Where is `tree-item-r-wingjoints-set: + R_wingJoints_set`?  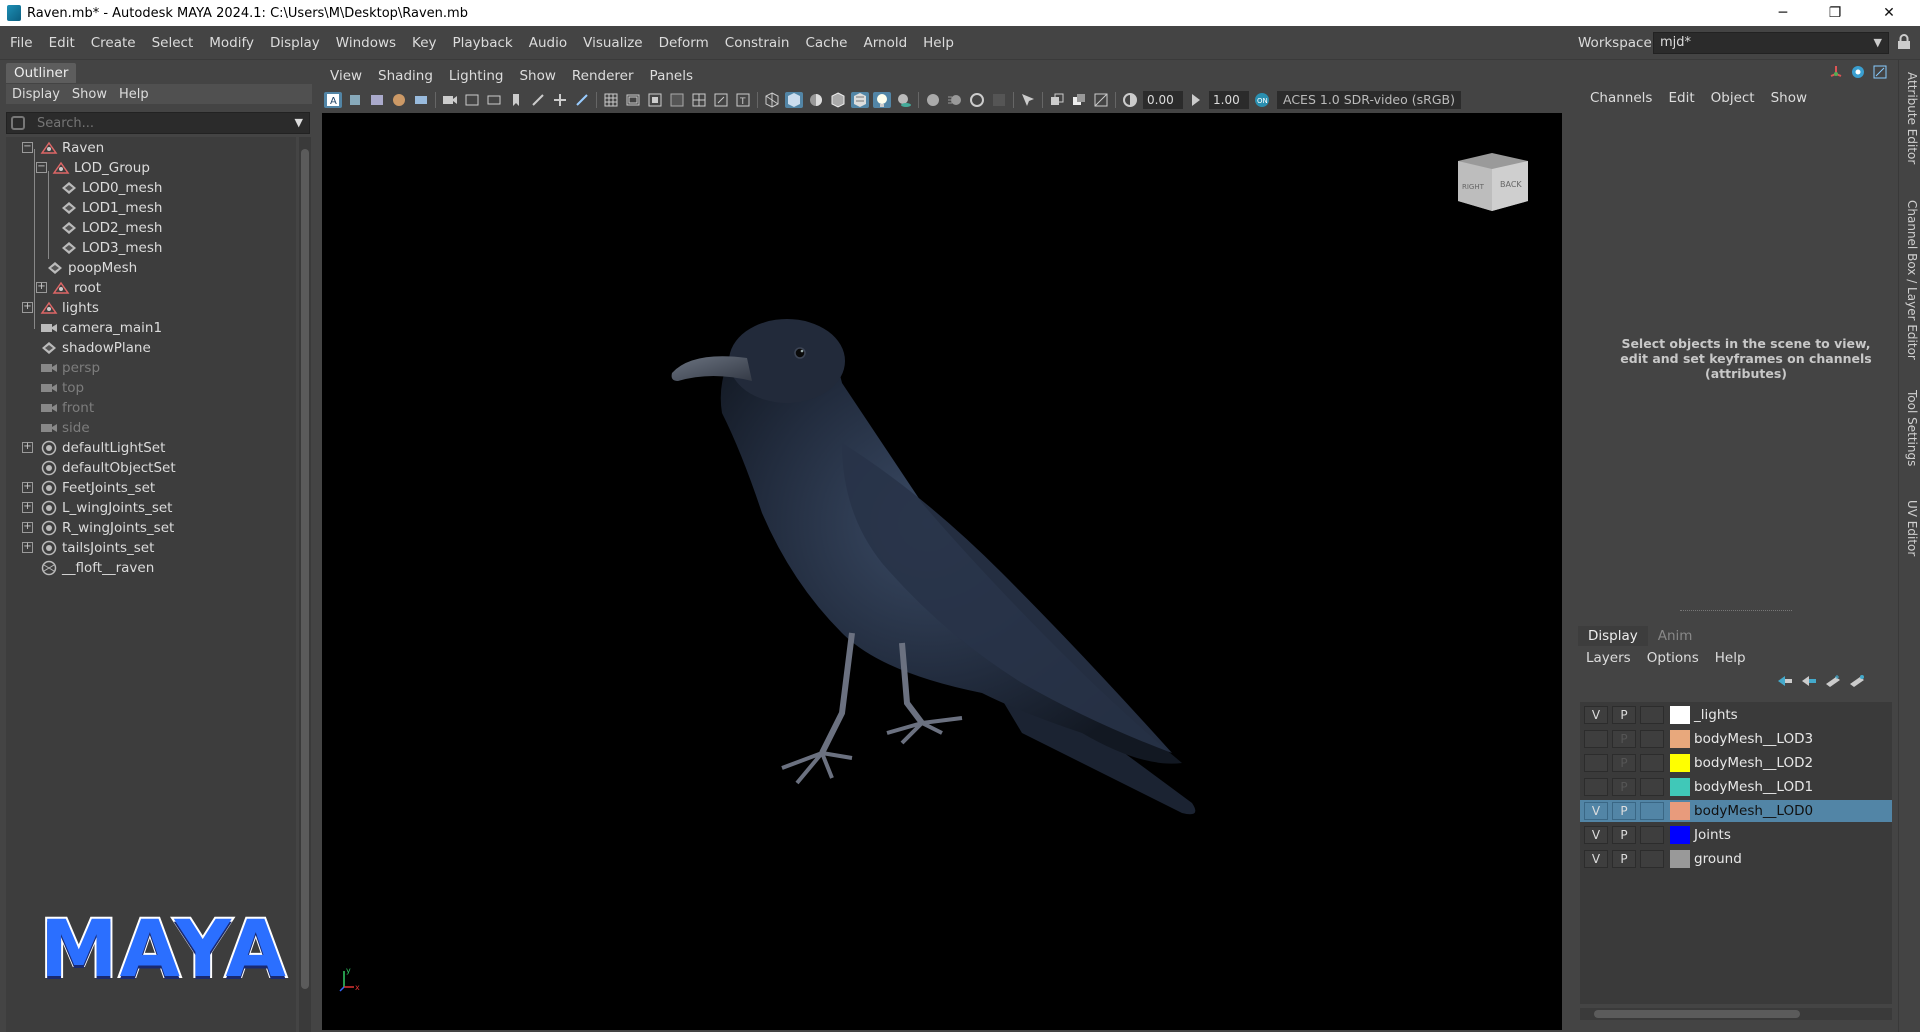
tree-item-r-wingjoints-set: + R_wingJoints_set is located at coordinates (98, 528).